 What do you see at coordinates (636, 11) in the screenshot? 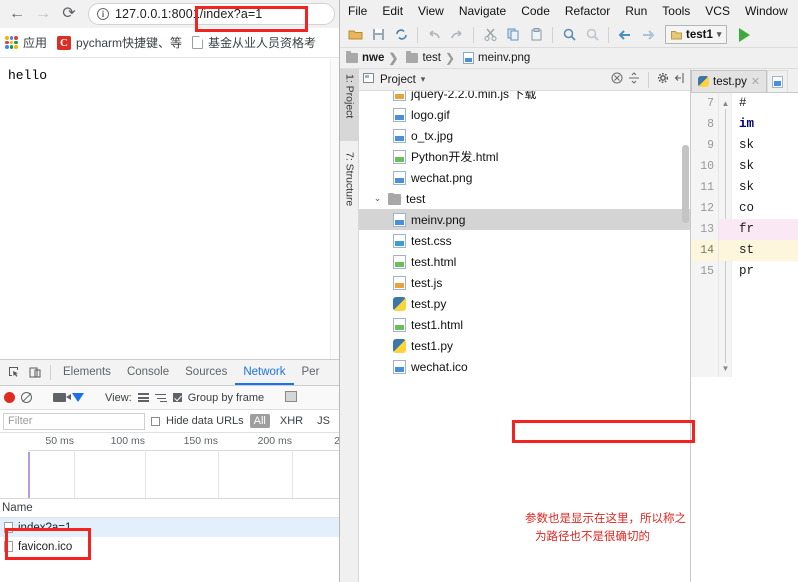
I see `menu-run: Run` at bounding box center [636, 11].